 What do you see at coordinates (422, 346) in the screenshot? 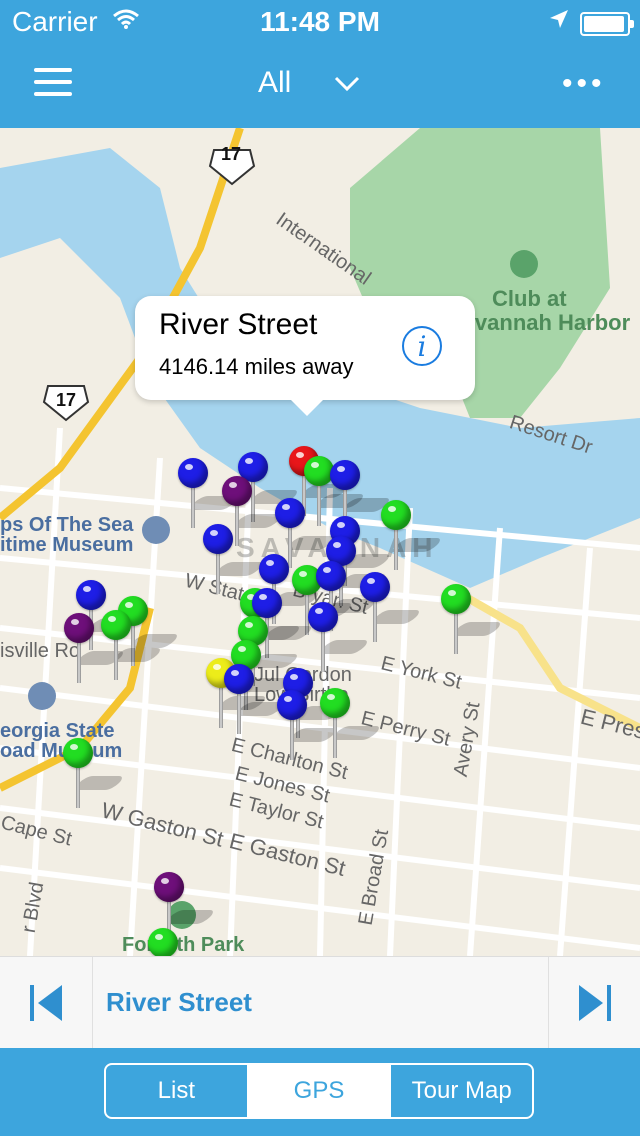
I see `info-icon: i` at bounding box center [422, 346].